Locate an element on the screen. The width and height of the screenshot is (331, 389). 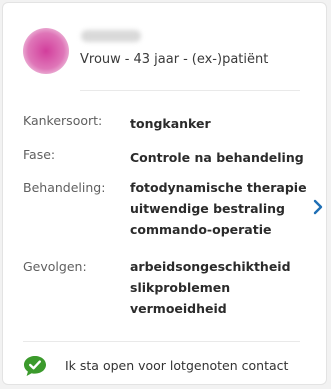
treatment-value: commando-operatie is located at coordinates (201, 229).